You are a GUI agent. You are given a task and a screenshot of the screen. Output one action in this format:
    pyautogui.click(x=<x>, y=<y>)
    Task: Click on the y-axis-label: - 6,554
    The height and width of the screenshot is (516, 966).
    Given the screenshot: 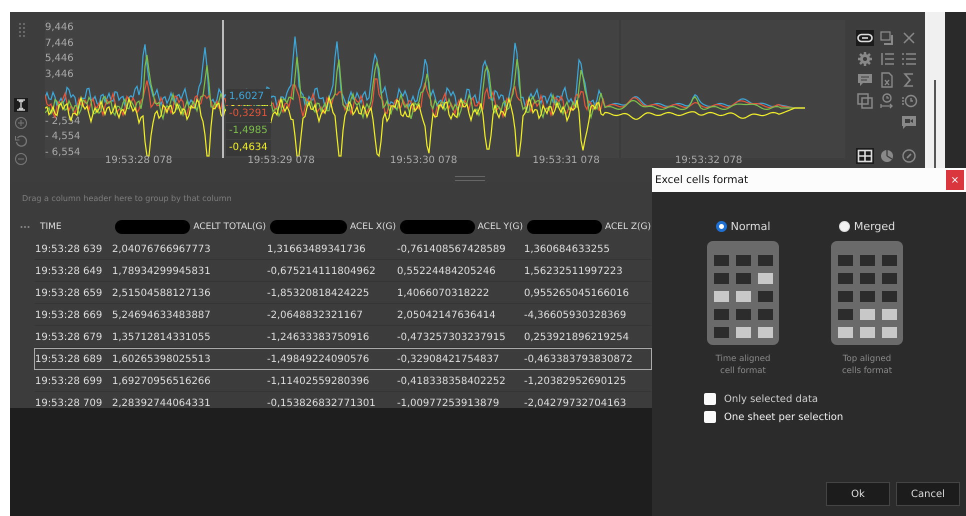 What is the action you would take?
    pyautogui.click(x=62, y=152)
    